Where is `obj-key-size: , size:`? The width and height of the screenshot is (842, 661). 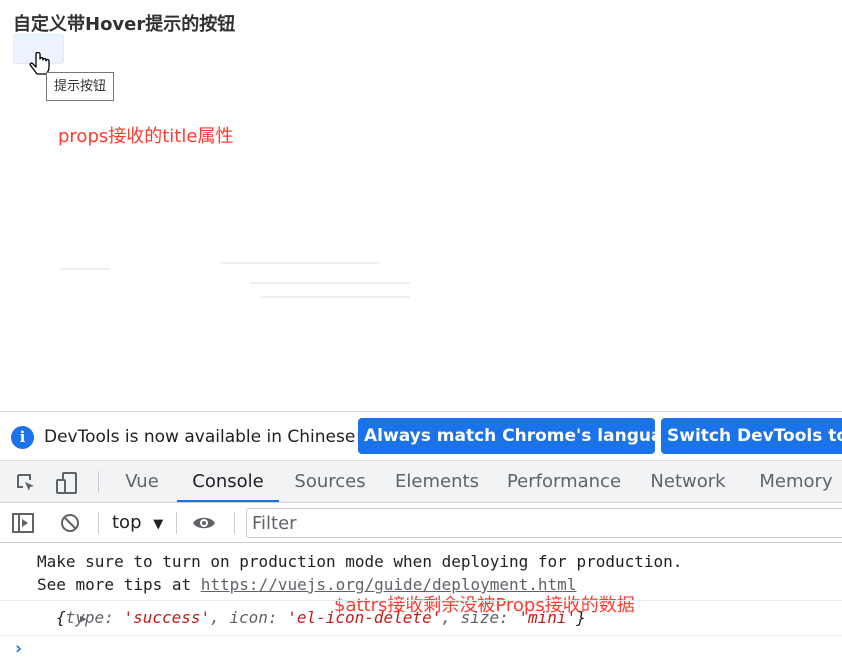 obj-key-size: , size: is located at coordinates (480, 617).